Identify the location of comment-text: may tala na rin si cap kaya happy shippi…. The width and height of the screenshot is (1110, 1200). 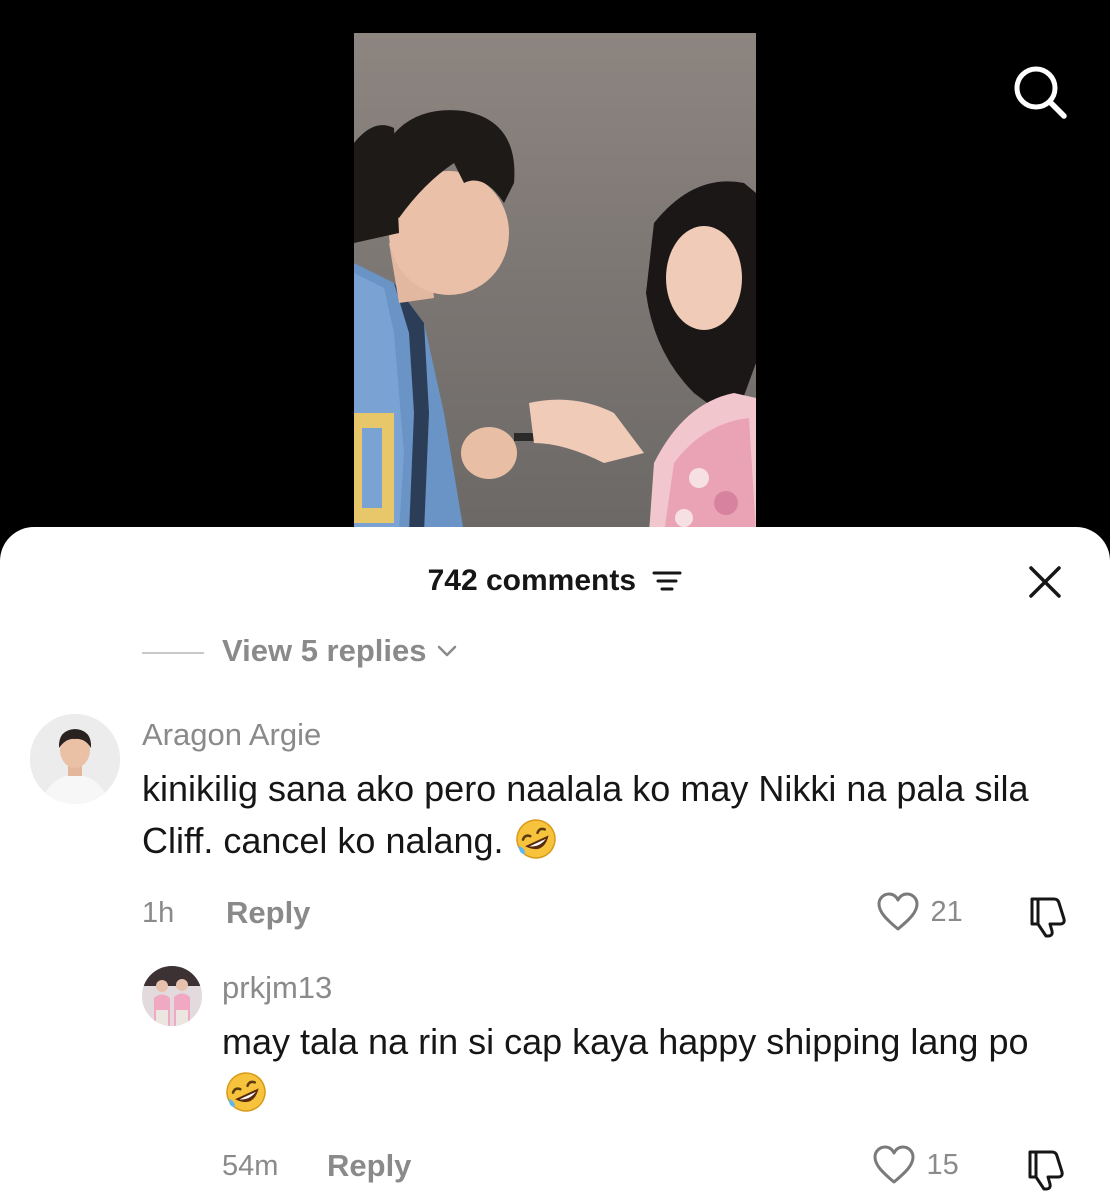
(647, 1068).